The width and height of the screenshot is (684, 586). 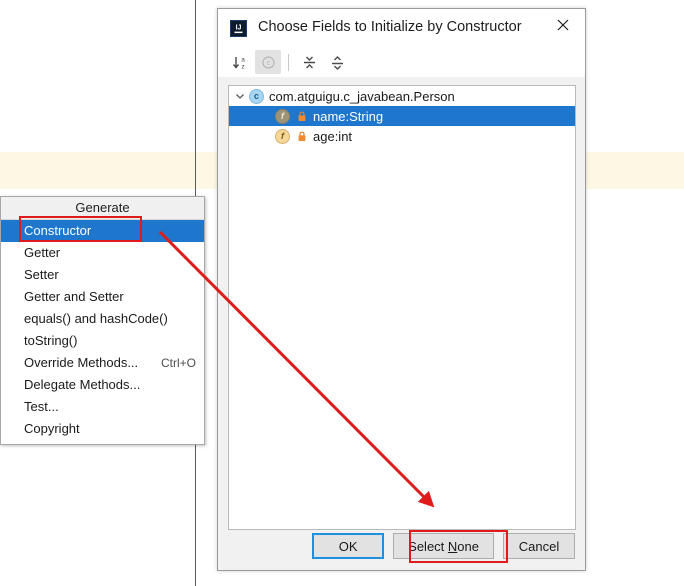 What do you see at coordinates (242, 66) in the screenshot?
I see `svg-text: z` at bounding box center [242, 66].